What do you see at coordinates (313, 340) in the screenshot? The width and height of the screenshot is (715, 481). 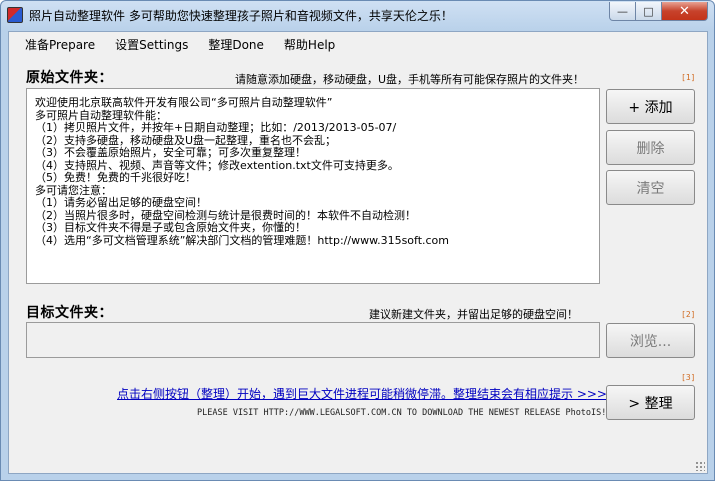 I see `target-folder-field` at bounding box center [313, 340].